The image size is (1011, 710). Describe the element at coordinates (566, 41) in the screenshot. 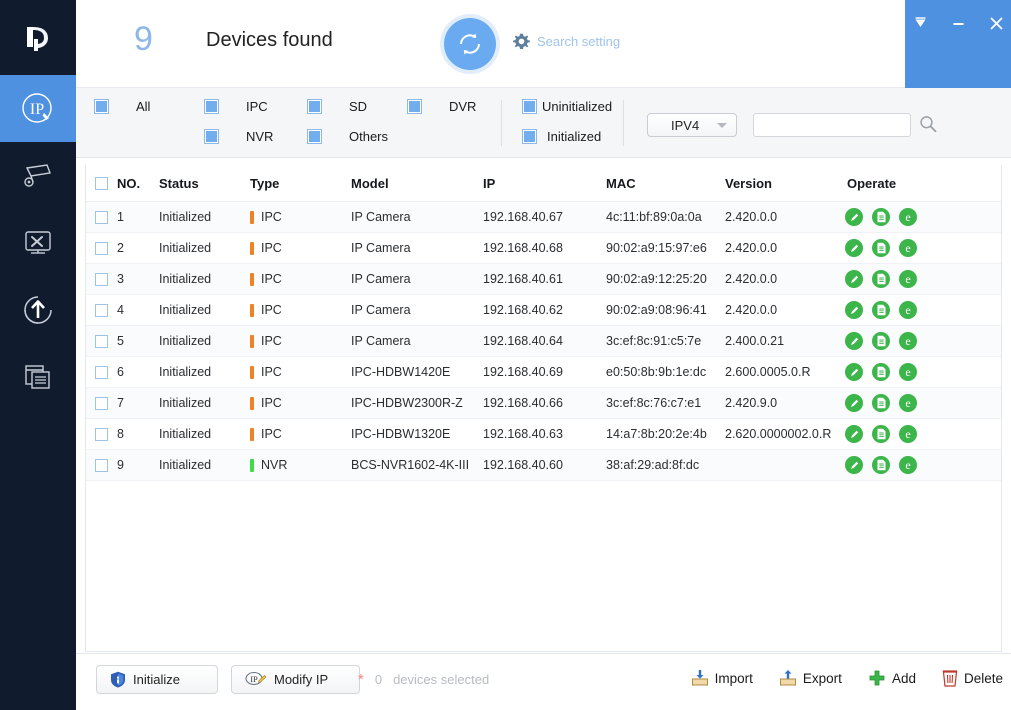

I see `search-setting-button: Search setting` at that location.